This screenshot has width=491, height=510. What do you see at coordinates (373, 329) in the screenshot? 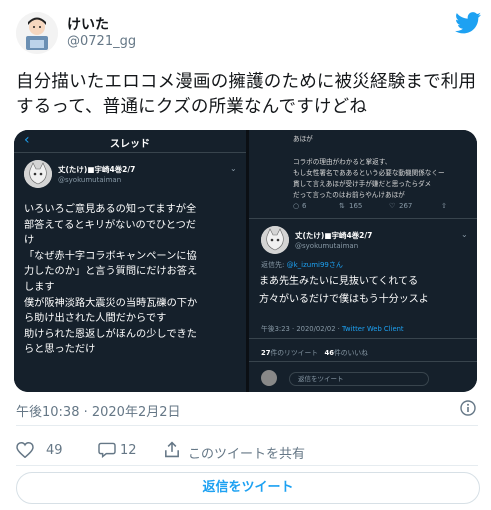
I see `reply-client: Twitter Web Client` at bounding box center [373, 329].